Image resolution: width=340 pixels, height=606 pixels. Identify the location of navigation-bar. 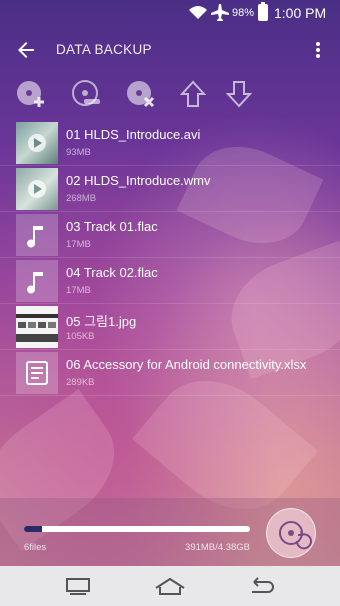
(170, 586).